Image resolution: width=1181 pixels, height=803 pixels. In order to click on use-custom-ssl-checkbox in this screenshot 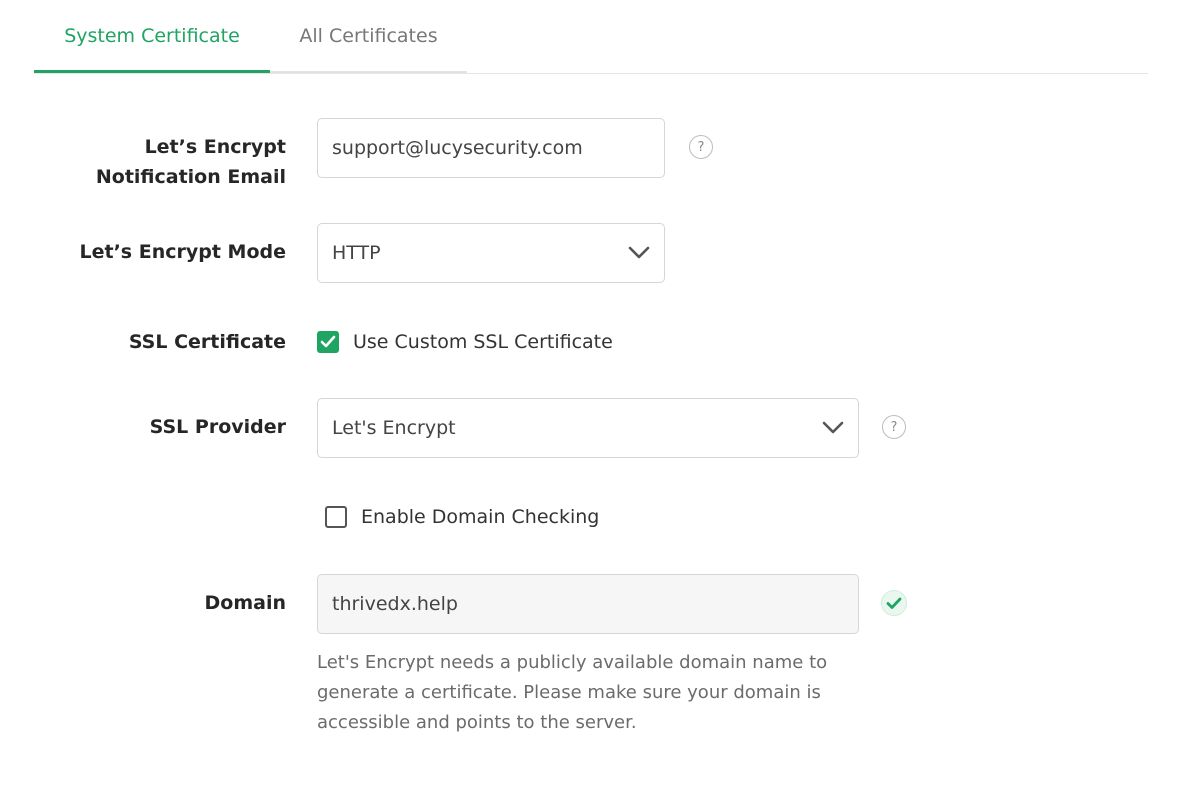, I will do `click(328, 342)`.